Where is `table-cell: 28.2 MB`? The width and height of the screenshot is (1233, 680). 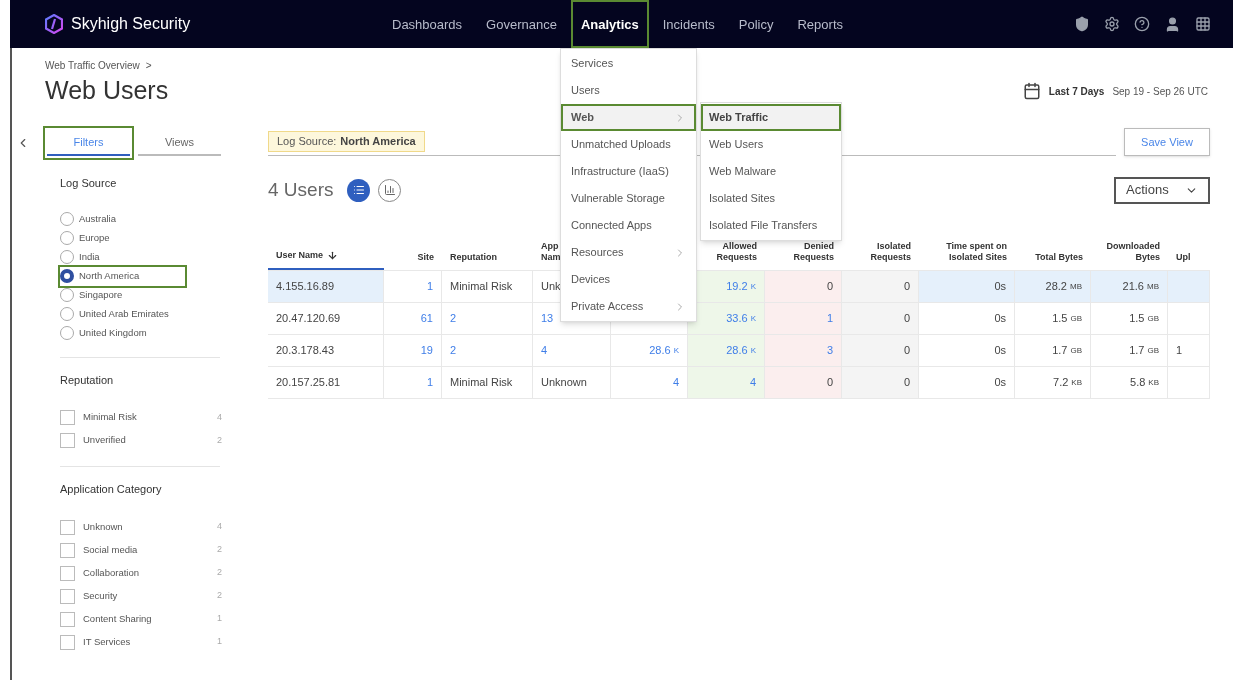 table-cell: 28.2 MB is located at coordinates (1053, 286).